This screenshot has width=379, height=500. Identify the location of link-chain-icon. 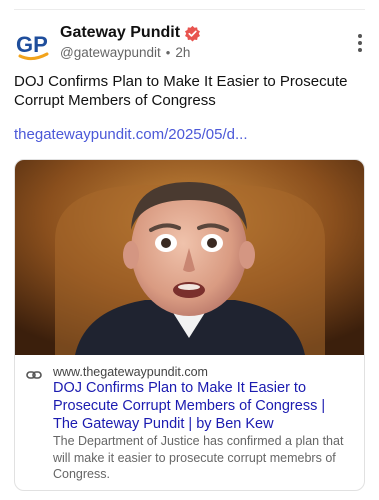
(34, 375).